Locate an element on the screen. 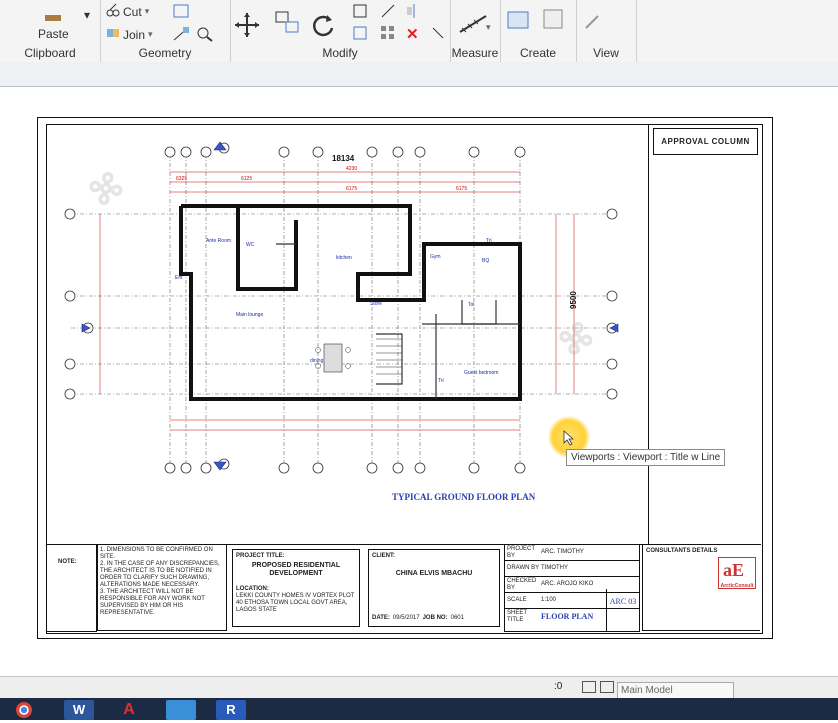 The image size is (838, 723). info-value: 1:100 is located at coordinates (549, 600).